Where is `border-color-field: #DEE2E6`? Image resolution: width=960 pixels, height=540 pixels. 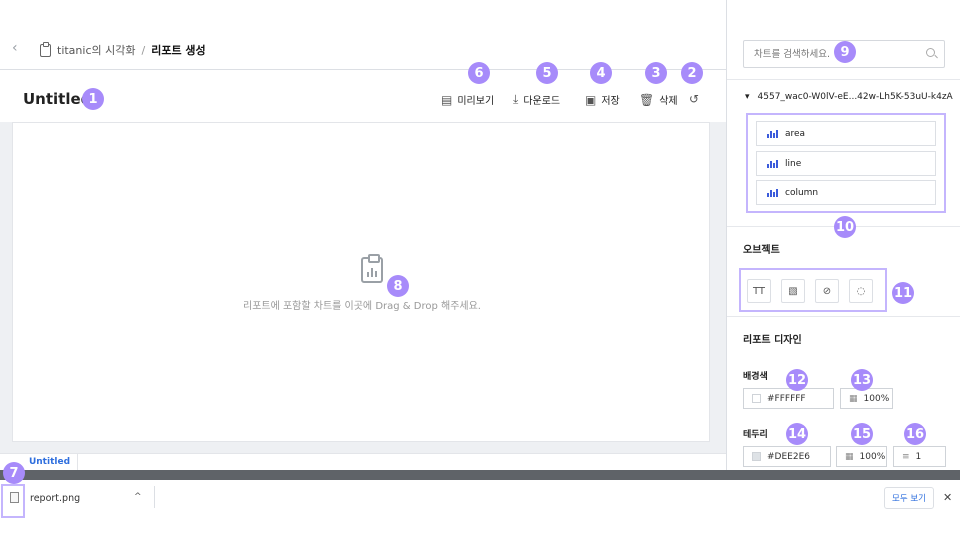 border-color-field: #DEE2E6 is located at coordinates (787, 456).